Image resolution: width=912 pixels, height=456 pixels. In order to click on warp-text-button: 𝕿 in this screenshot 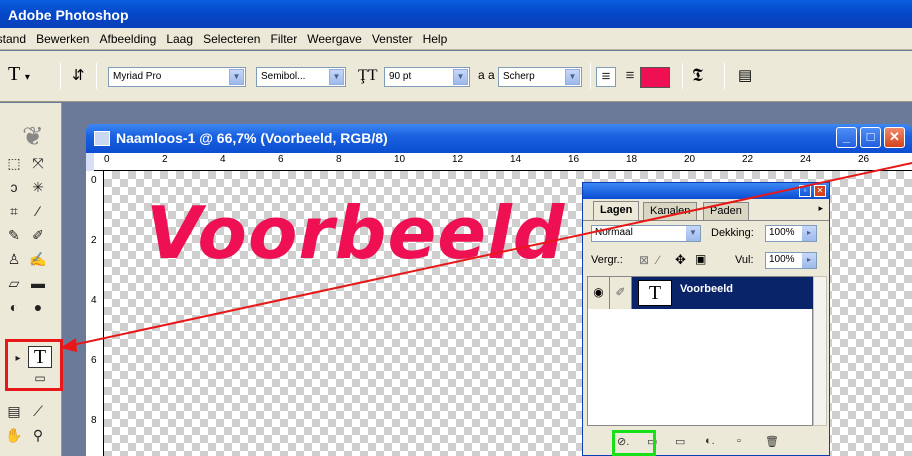, I will do `click(697, 76)`.